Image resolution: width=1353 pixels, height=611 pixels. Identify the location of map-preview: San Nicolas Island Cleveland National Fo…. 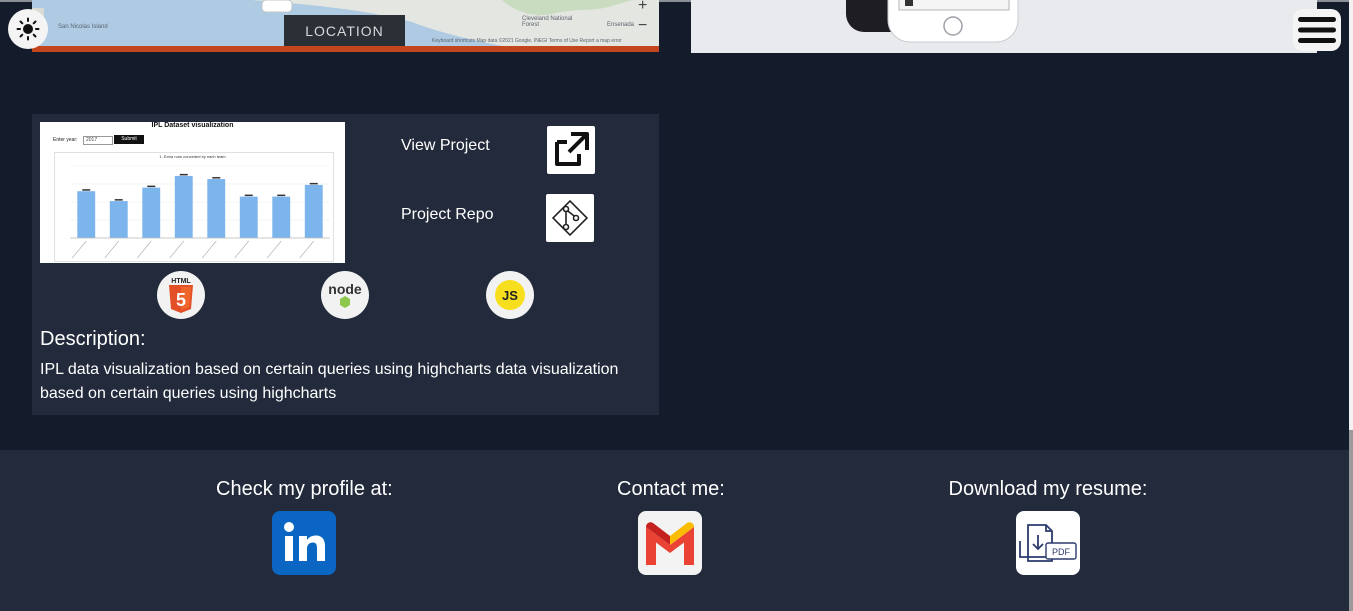
(345, 26).